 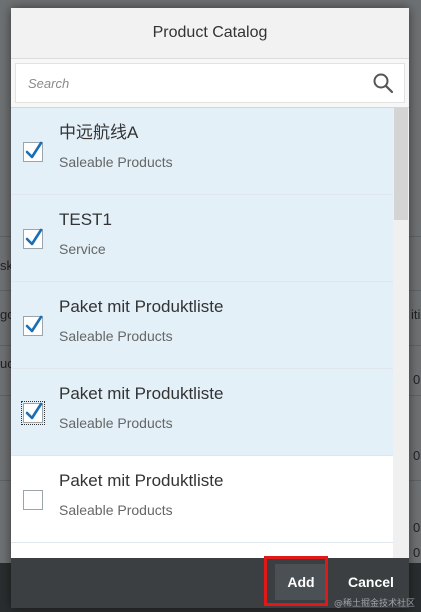 I want to click on item-subtitle: Service, so click(x=82, y=249).